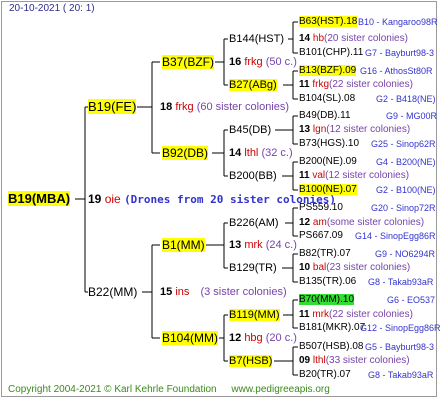 The width and height of the screenshot is (440, 400). What do you see at coordinates (331, 53) in the screenshot?
I see `ancestor-row: B101(CHP).11` at bounding box center [331, 53].